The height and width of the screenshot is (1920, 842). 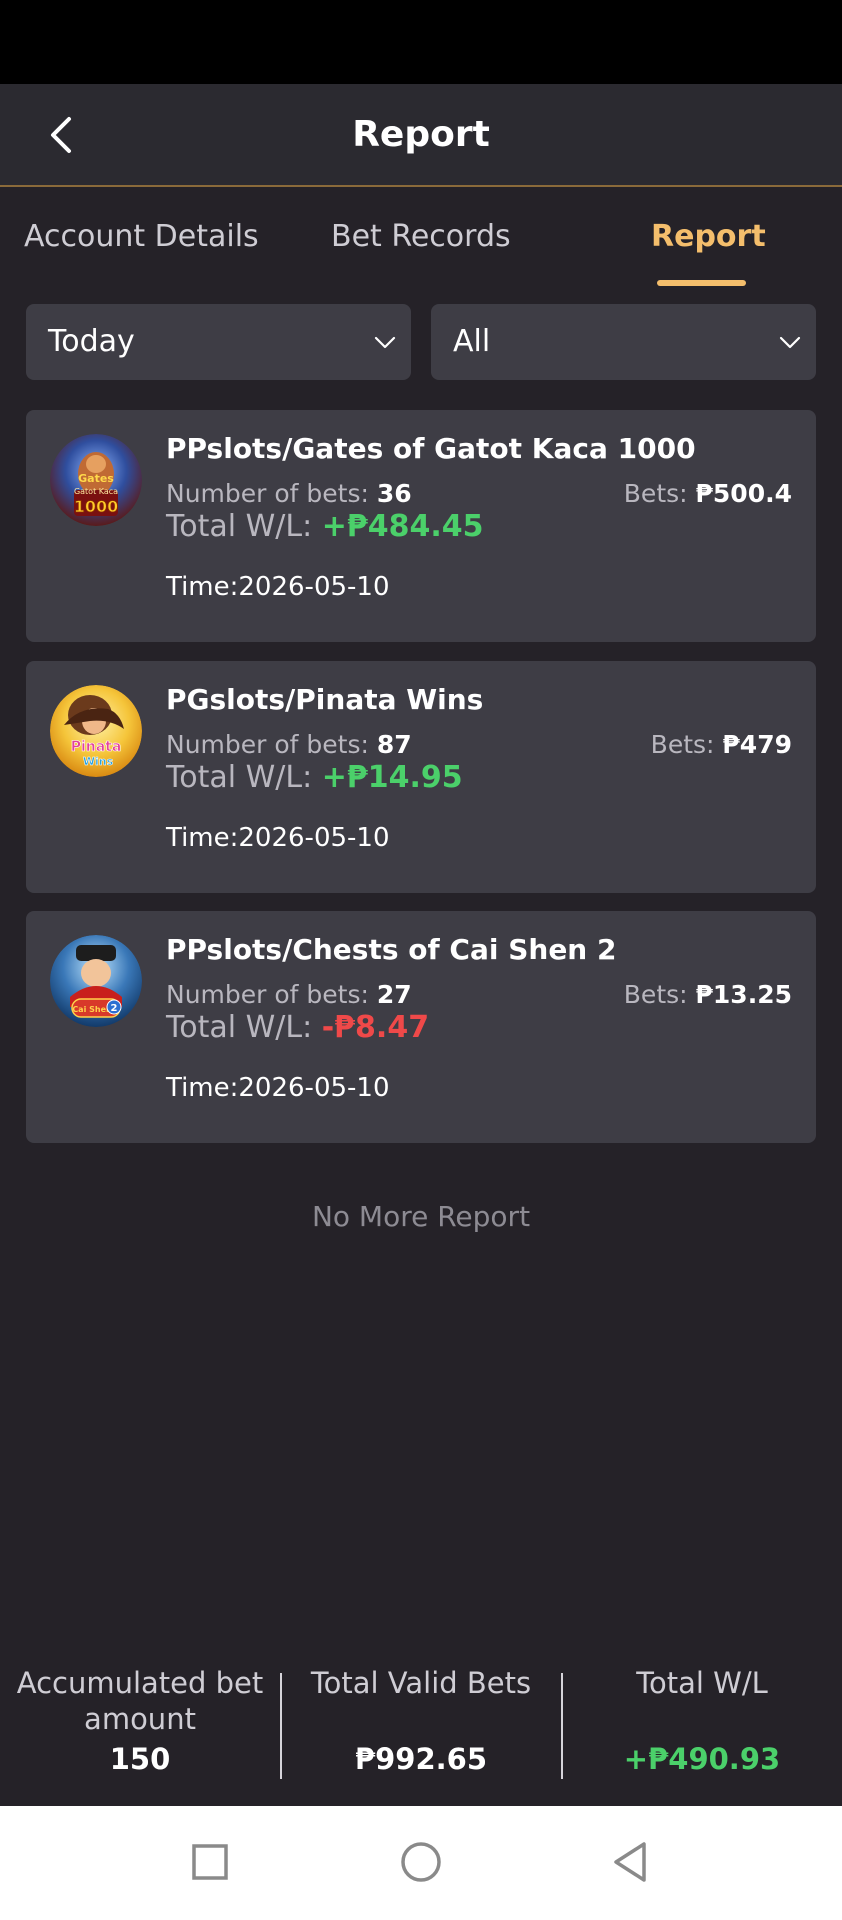 I want to click on svg-text: Wins, so click(x=98, y=761).